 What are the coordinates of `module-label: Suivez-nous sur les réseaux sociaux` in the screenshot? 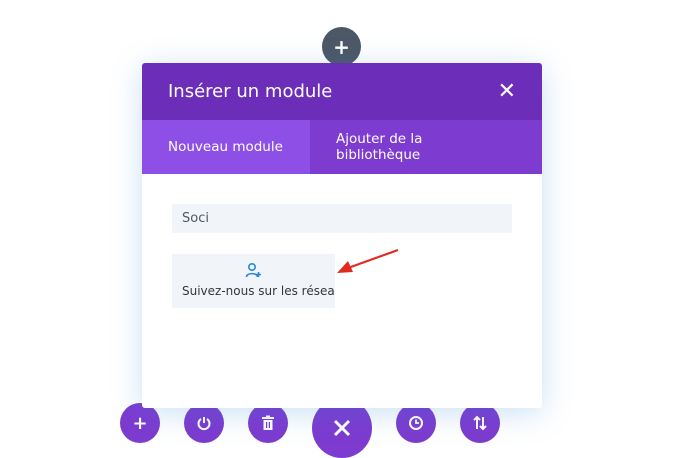 It's located at (258, 291).